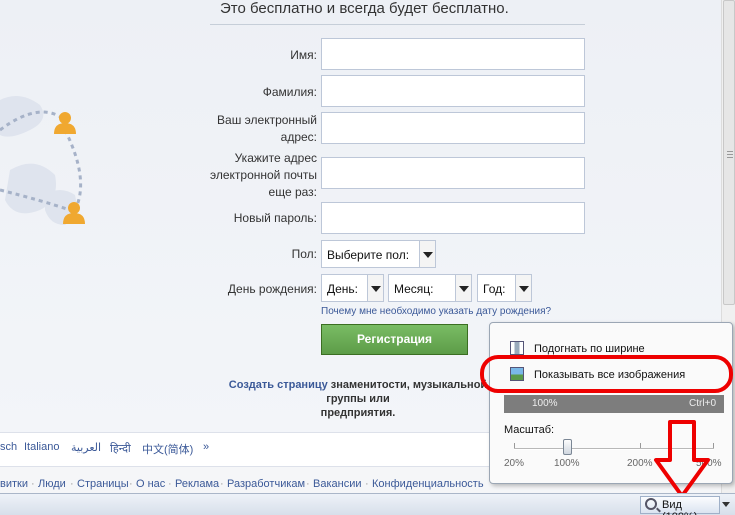 The image size is (735, 515). I want to click on language-link: sch, so click(8, 447).